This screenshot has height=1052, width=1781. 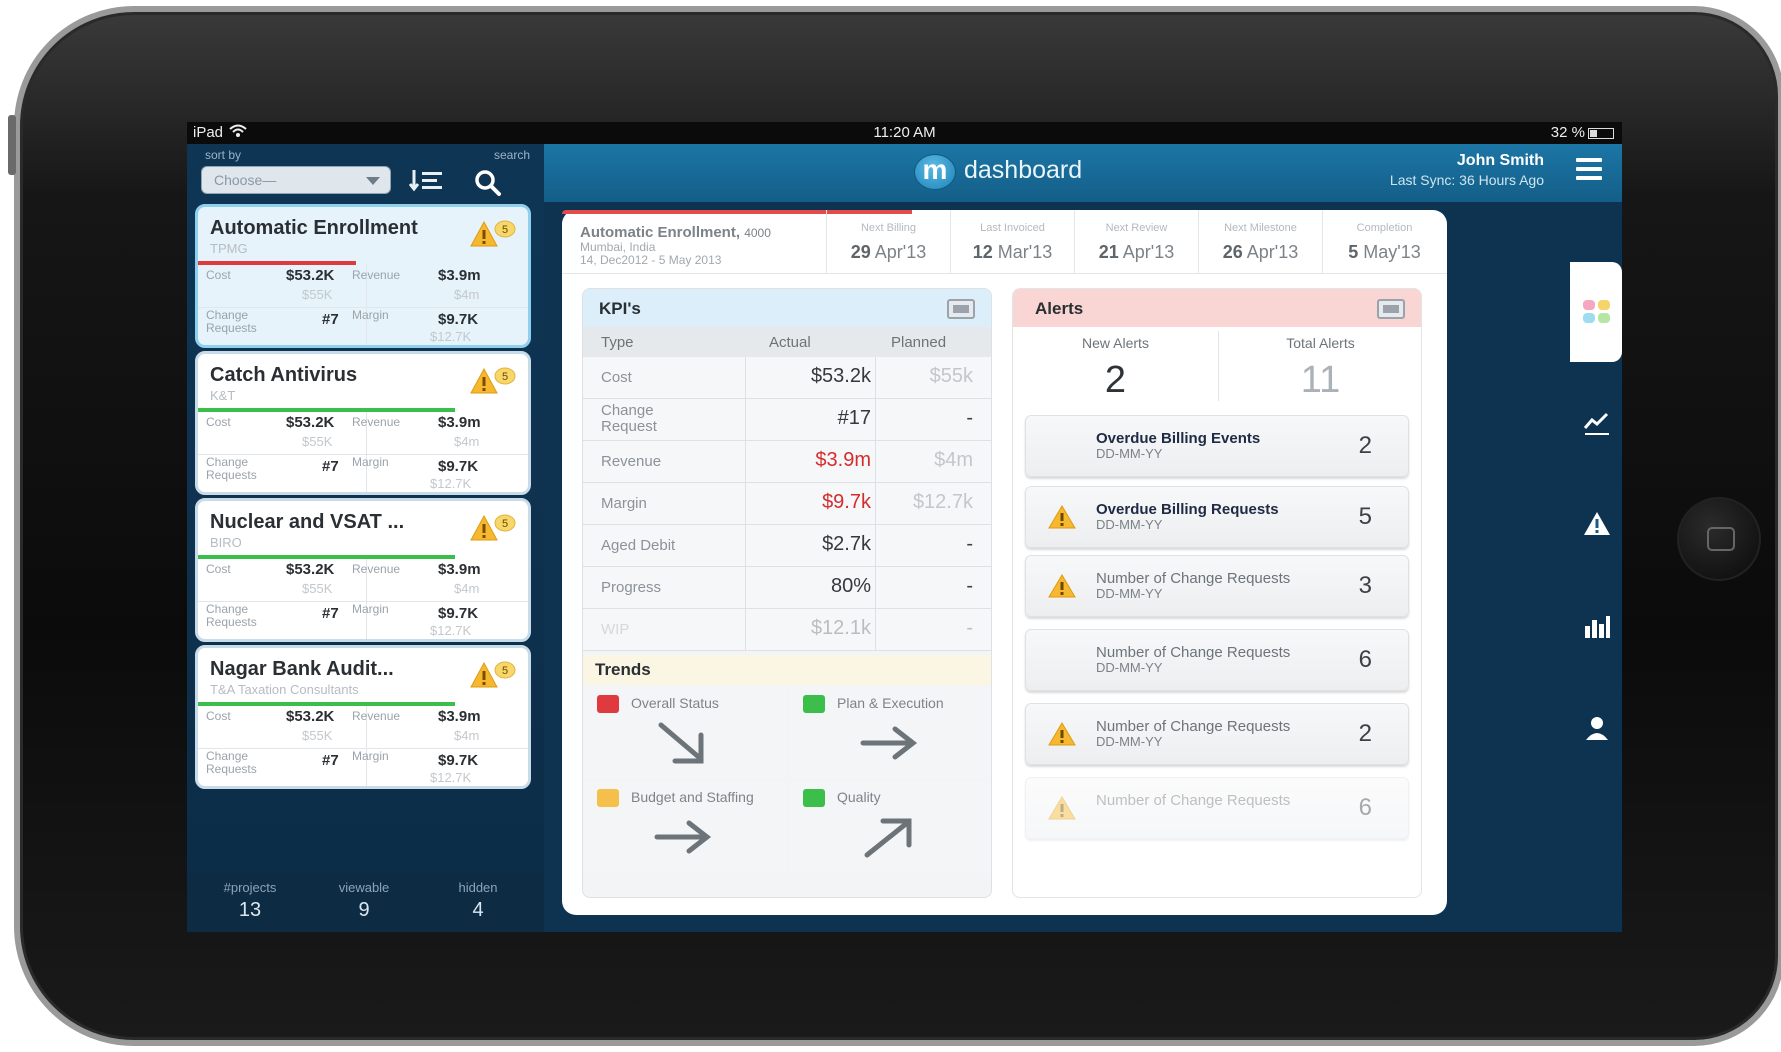 What do you see at coordinates (935, 172) in the screenshot?
I see `app-logo: m` at bounding box center [935, 172].